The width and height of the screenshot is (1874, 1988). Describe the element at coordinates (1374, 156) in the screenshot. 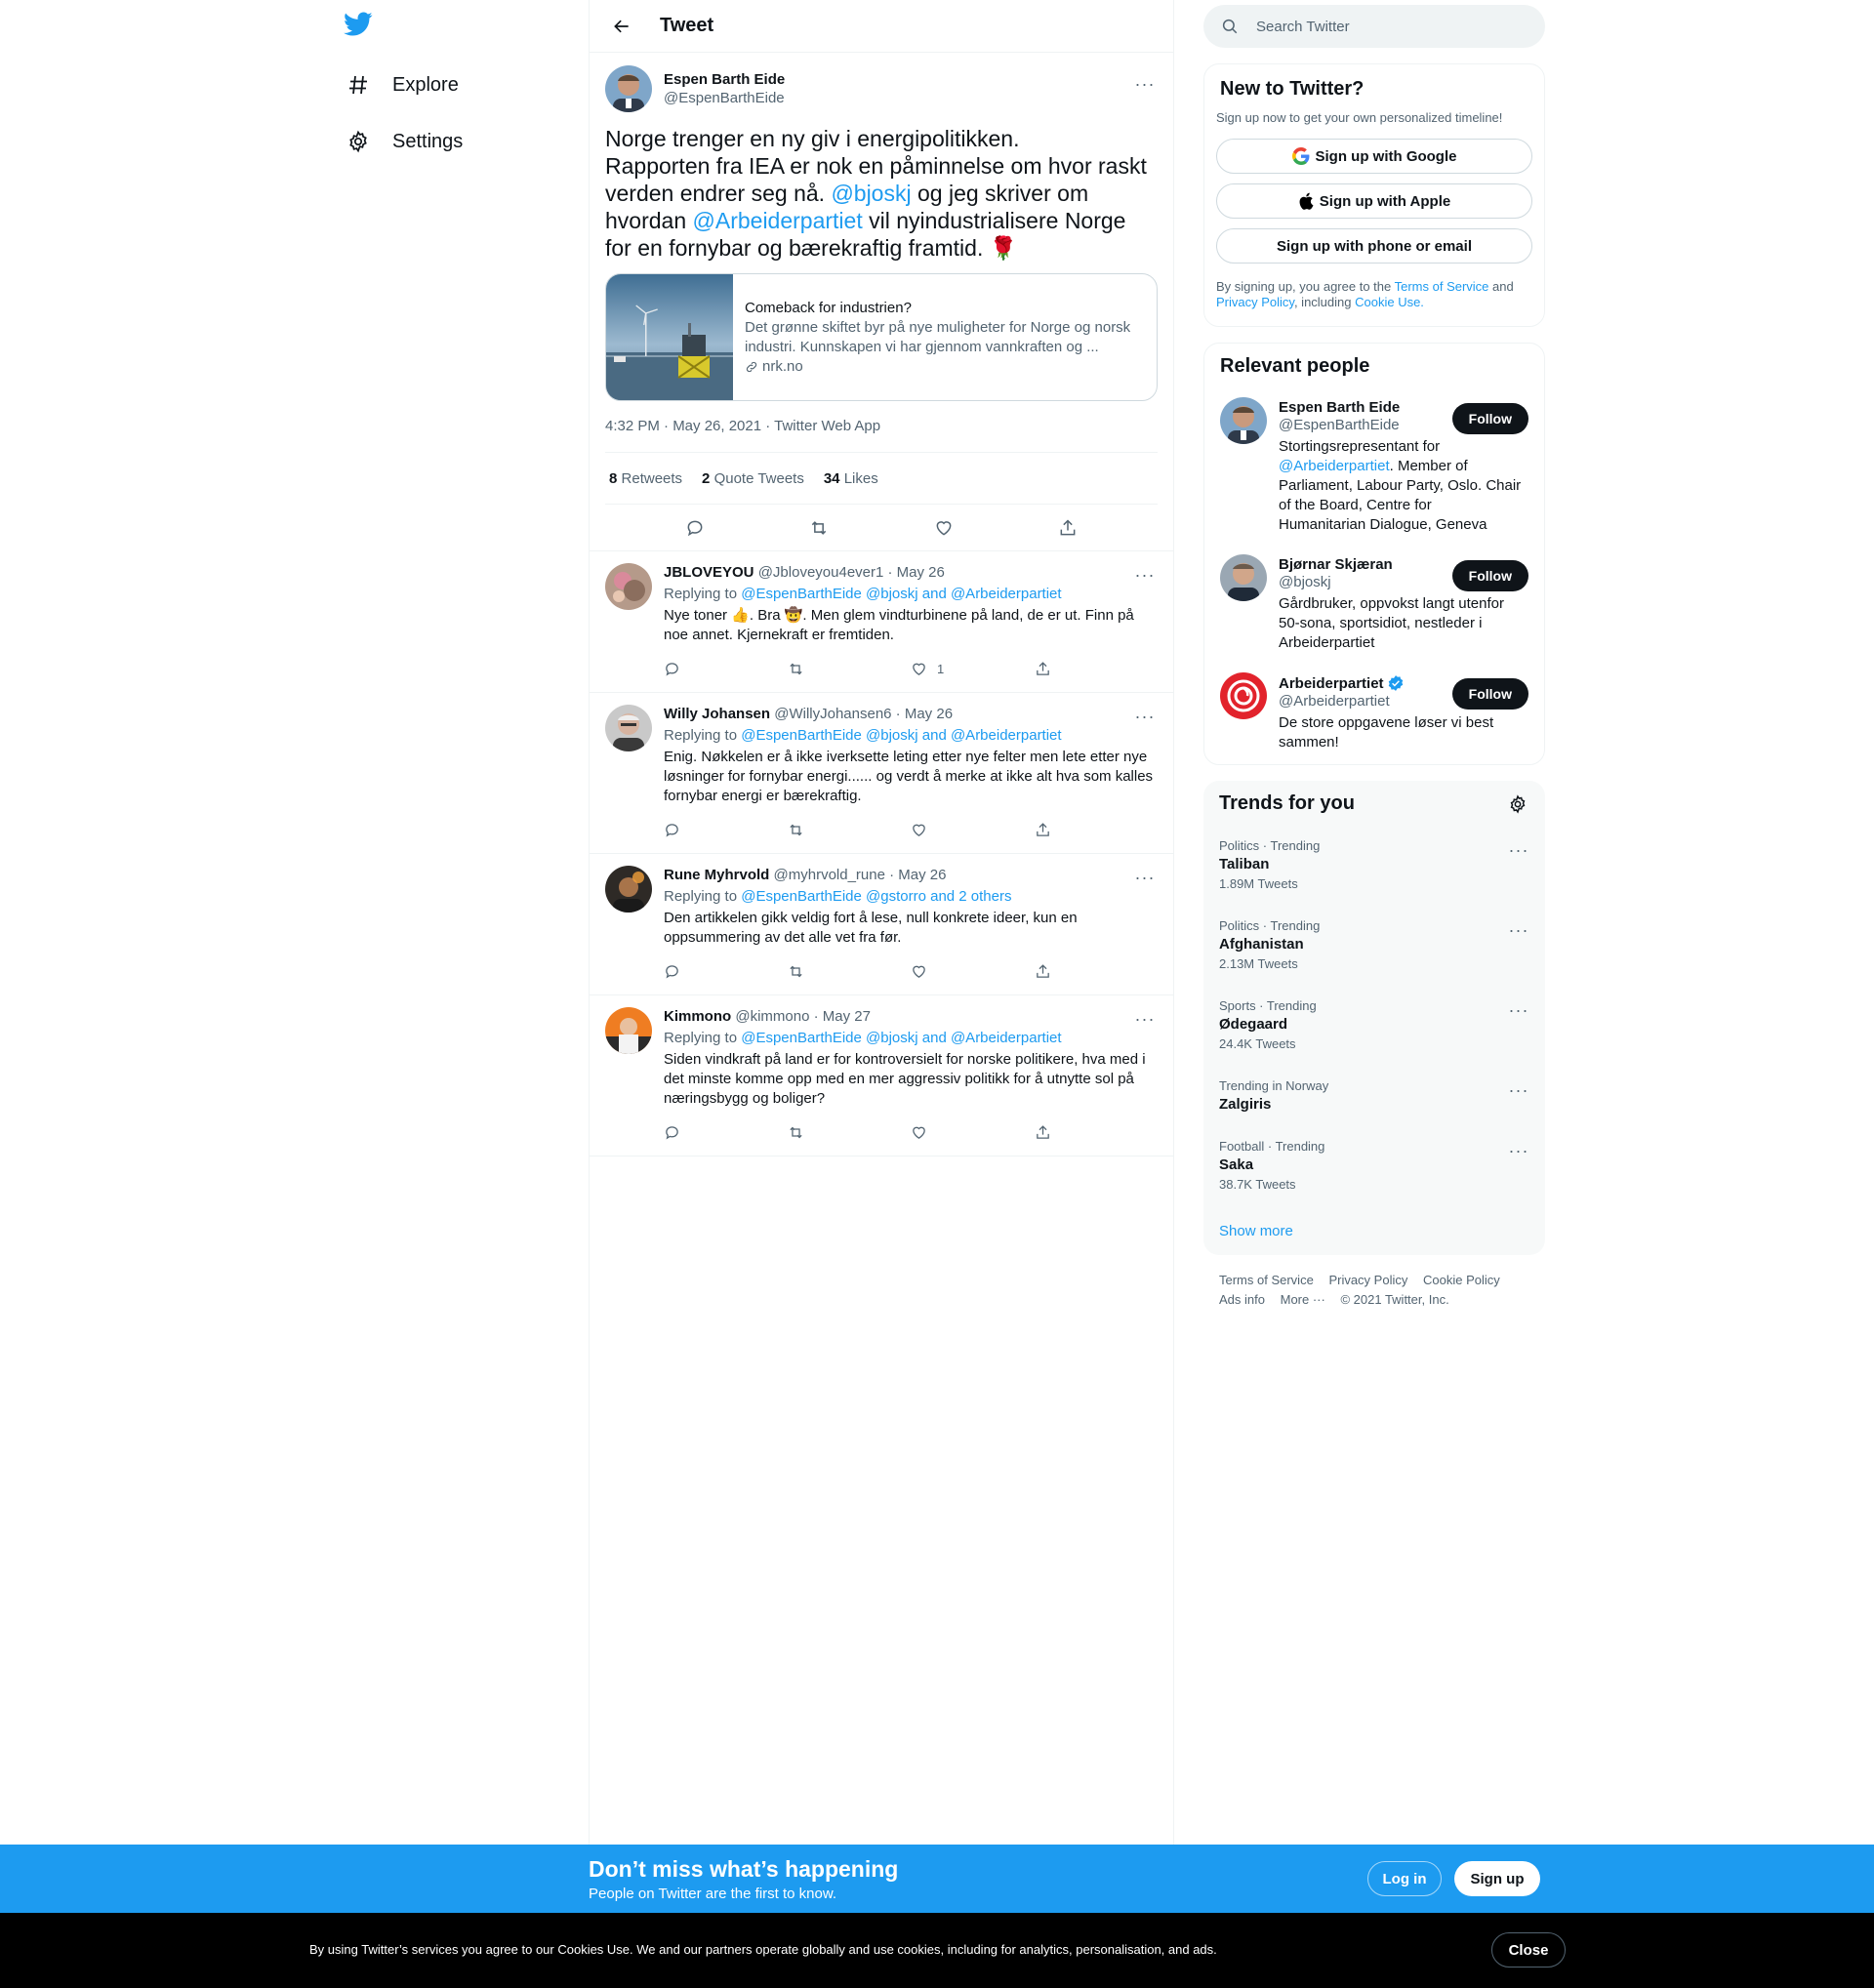

I see `signup-google-button: Sign up with Google` at that location.